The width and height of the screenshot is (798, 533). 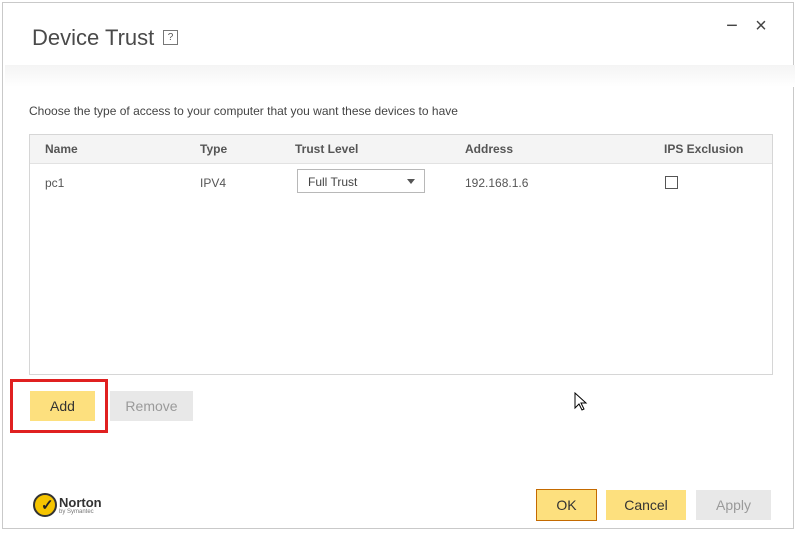 I want to click on dialog-title: Device Trust, so click(x=93, y=37).